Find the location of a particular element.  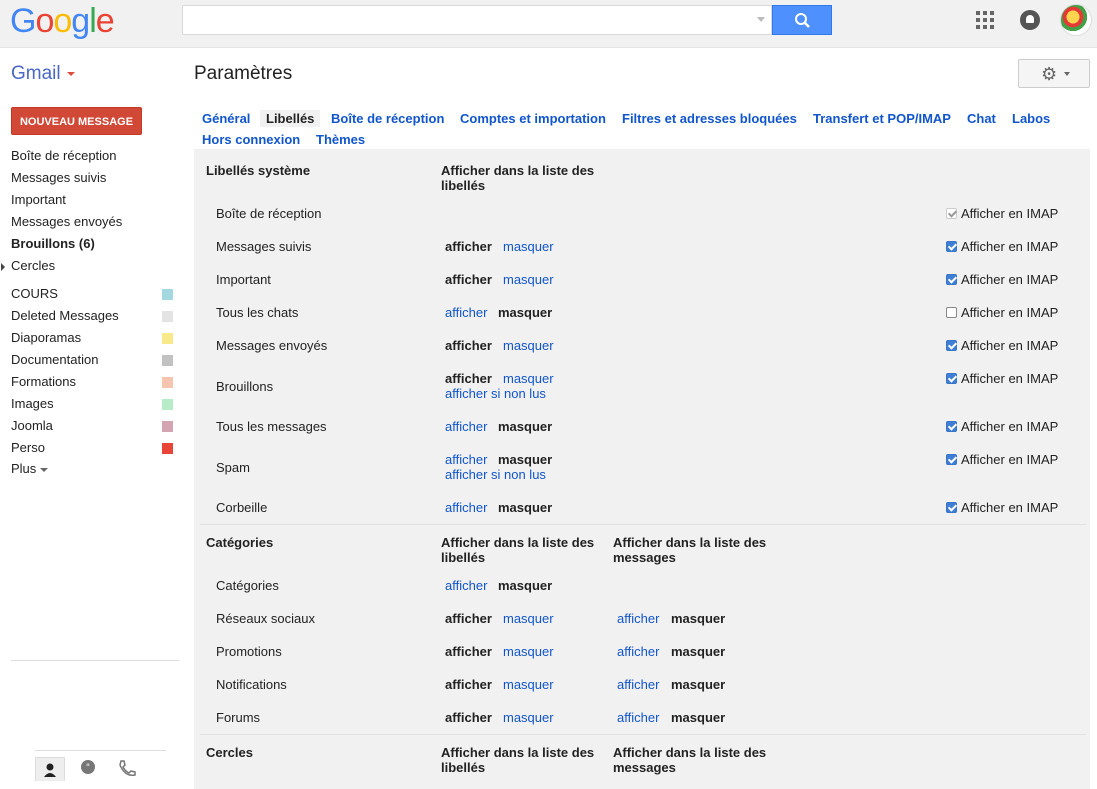

bottom-tabs: " is located at coordinates (100, 765).